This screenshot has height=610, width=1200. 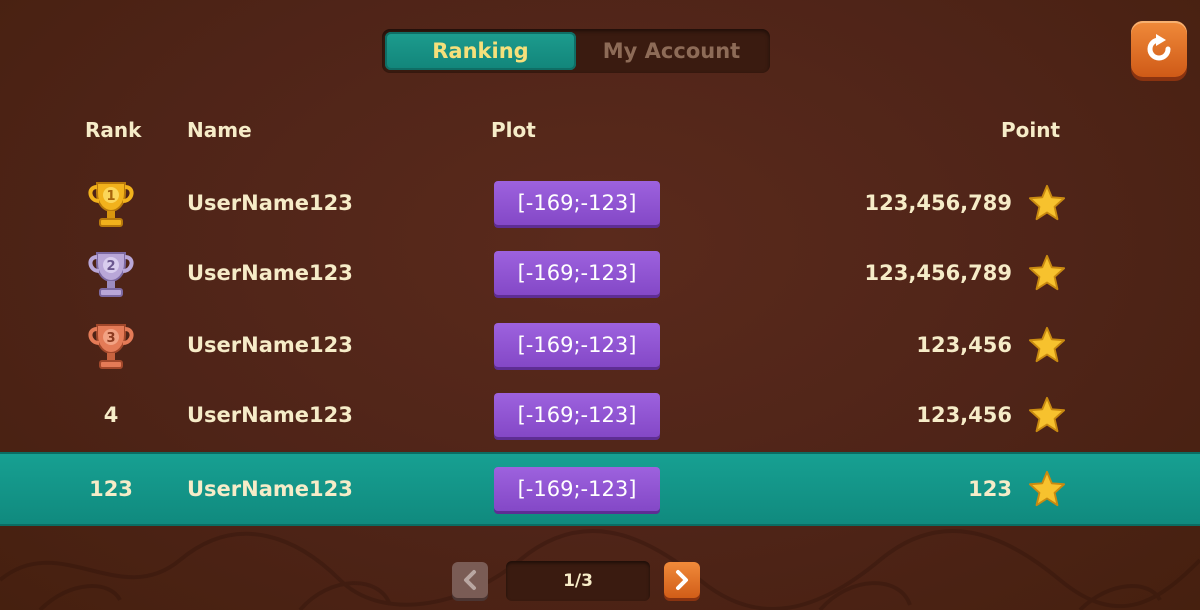 I want to click on column-header-name: Name, so click(x=219, y=130).